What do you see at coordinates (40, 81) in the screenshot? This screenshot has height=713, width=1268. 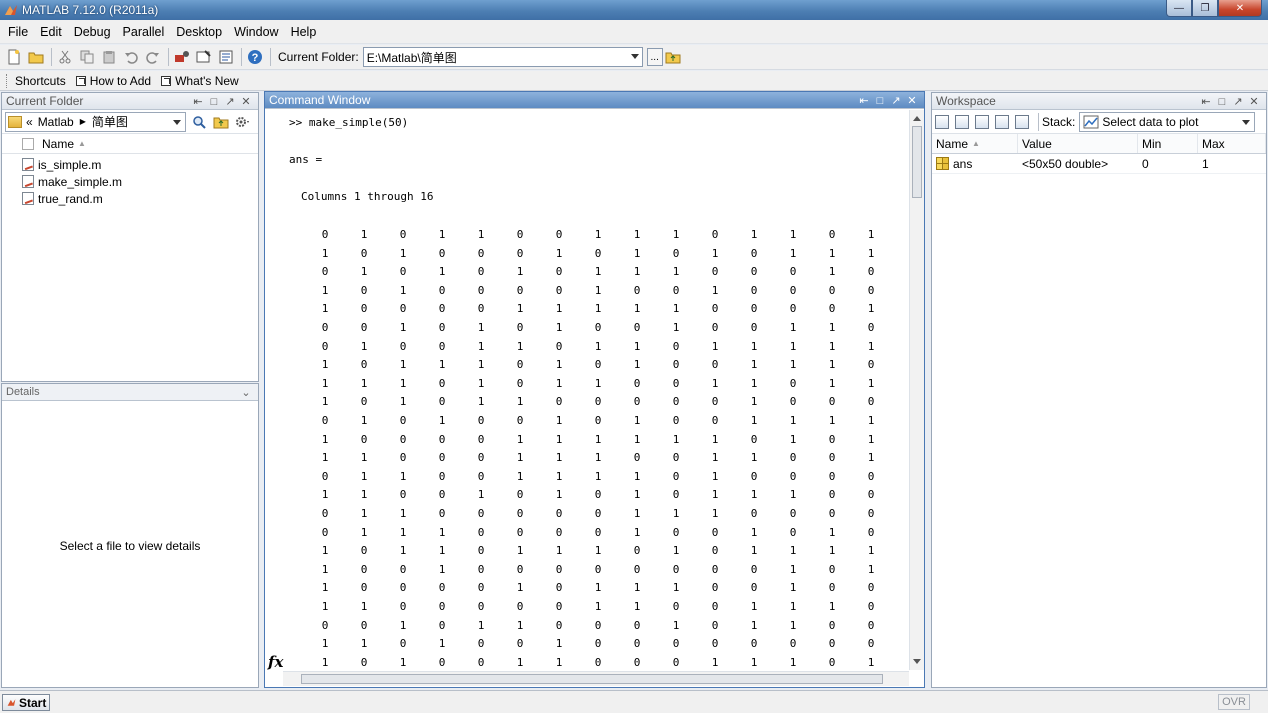 I see `shortcuts-button: Shortcuts` at bounding box center [40, 81].